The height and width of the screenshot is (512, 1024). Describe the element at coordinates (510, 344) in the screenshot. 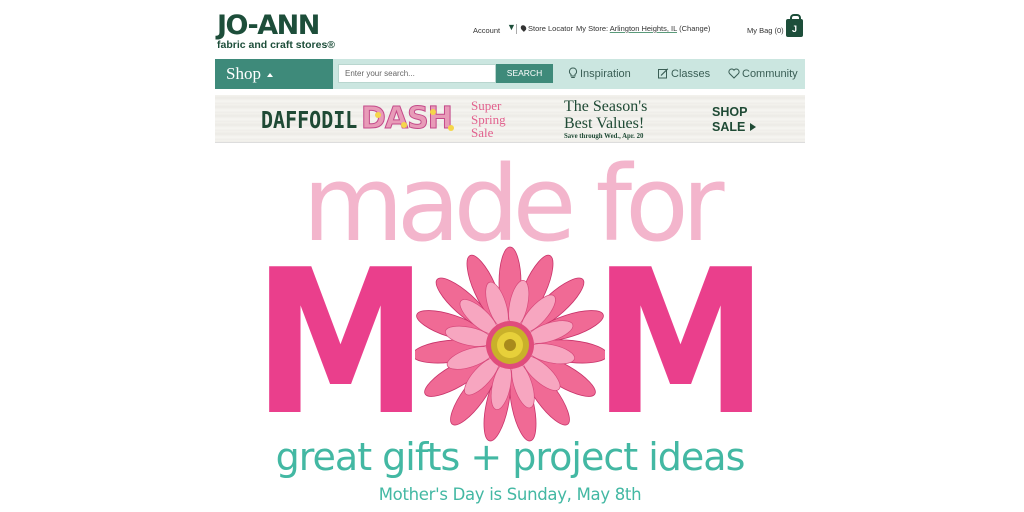

I see `gerbera-flower-image` at that location.